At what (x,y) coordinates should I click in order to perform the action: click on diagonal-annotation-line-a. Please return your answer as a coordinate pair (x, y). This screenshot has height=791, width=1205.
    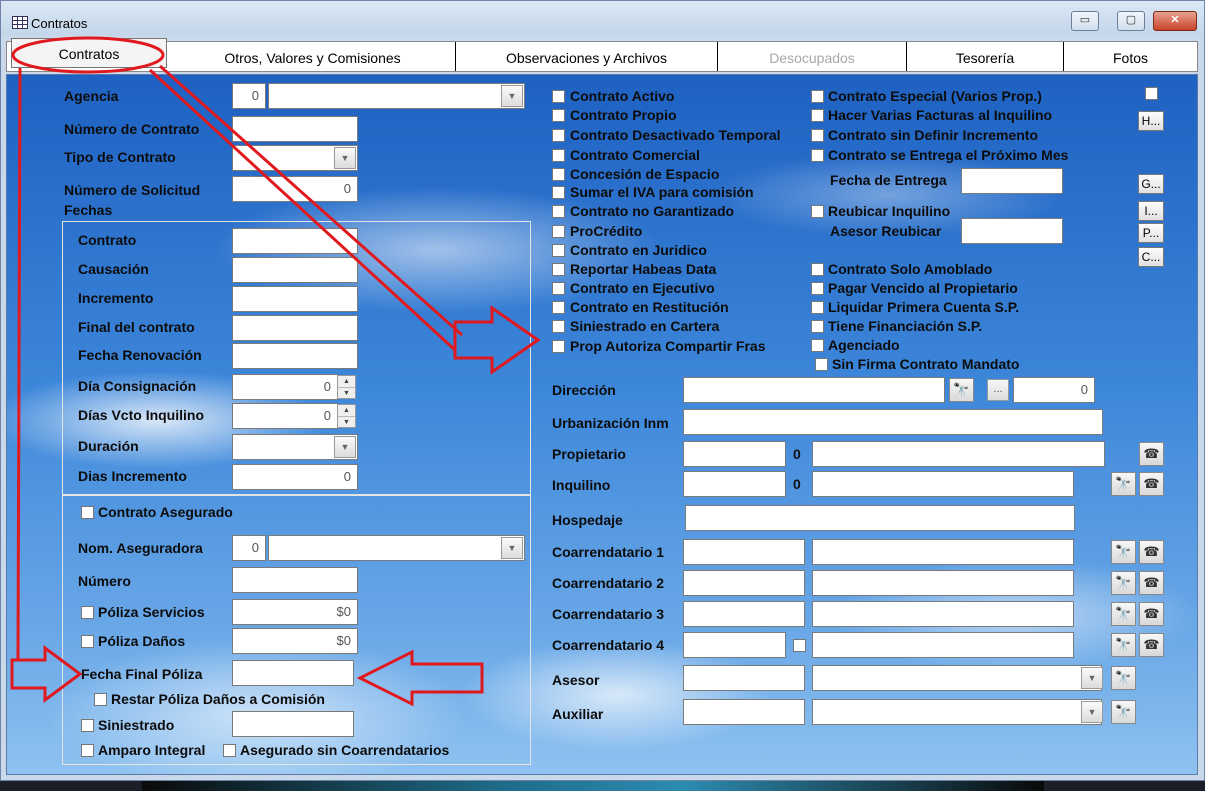
    Looking at the image, I should click on (311, 200).